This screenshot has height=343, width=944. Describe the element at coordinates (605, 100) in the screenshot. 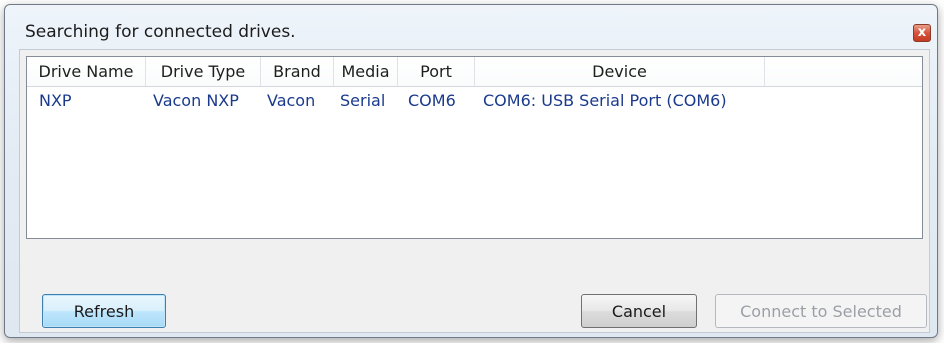

I see `cell-device: COM6: USB Serial Port (COM6)` at that location.